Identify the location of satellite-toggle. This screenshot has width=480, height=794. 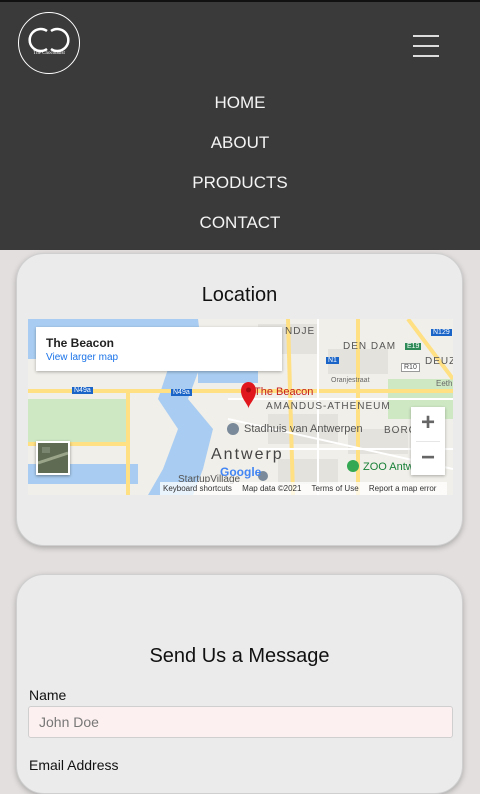
(53, 458).